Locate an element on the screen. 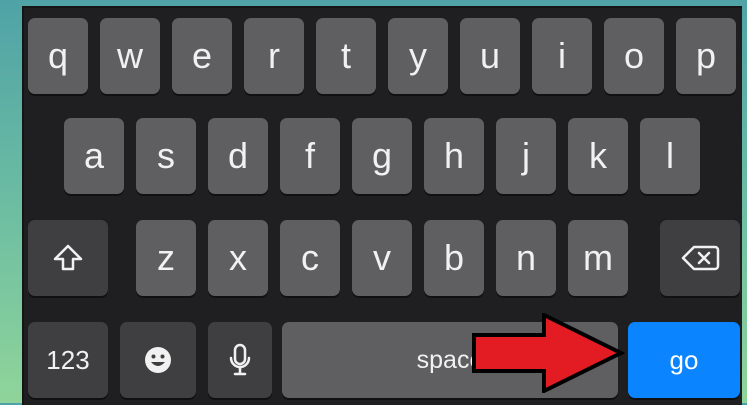 The width and height of the screenshot is (747, 405). emoji-icon is located at coordinates (158, 360).